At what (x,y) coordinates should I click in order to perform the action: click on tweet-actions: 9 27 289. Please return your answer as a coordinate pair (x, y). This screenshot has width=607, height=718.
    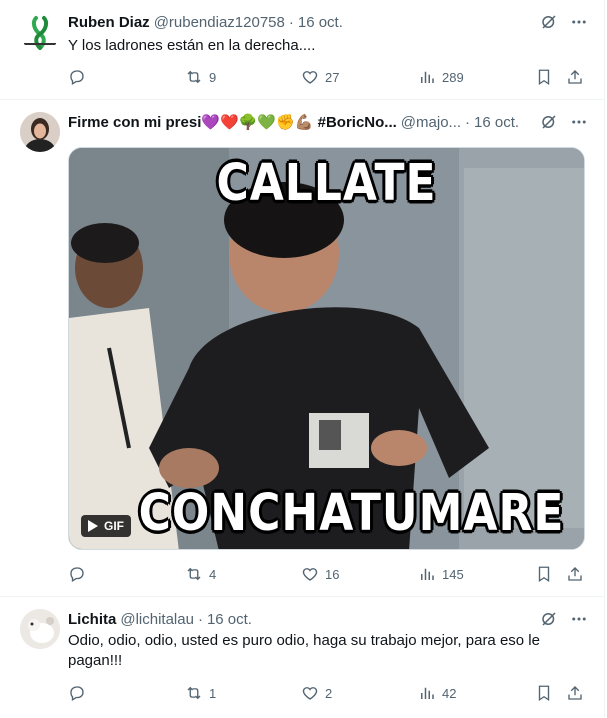
    Looking at the image, I should click on (328, 77).